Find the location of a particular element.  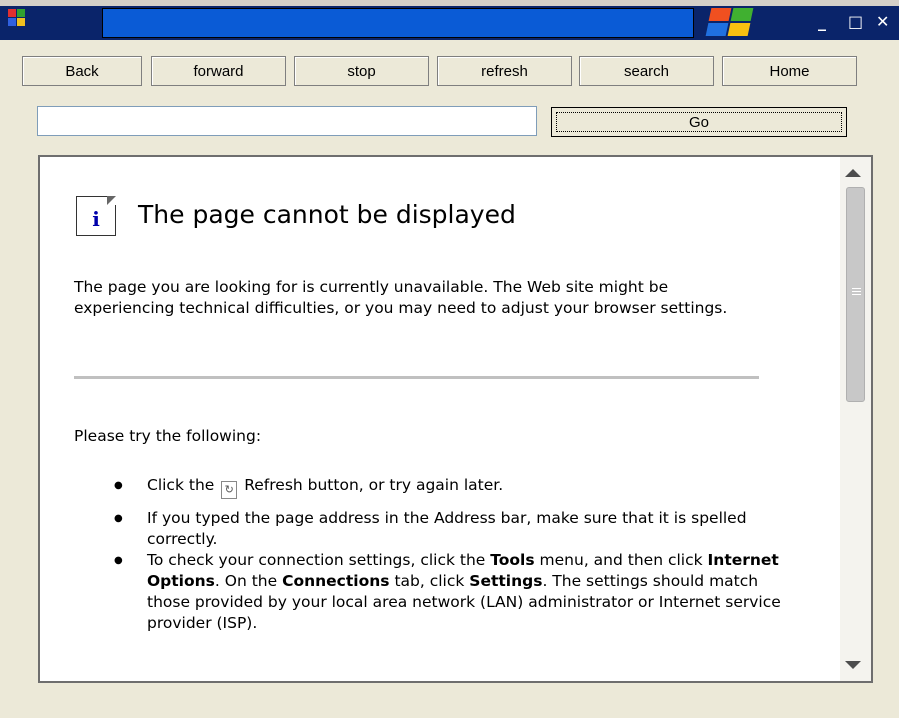

suggestions-label: Please try the following: is located at coordinates (168, 436).